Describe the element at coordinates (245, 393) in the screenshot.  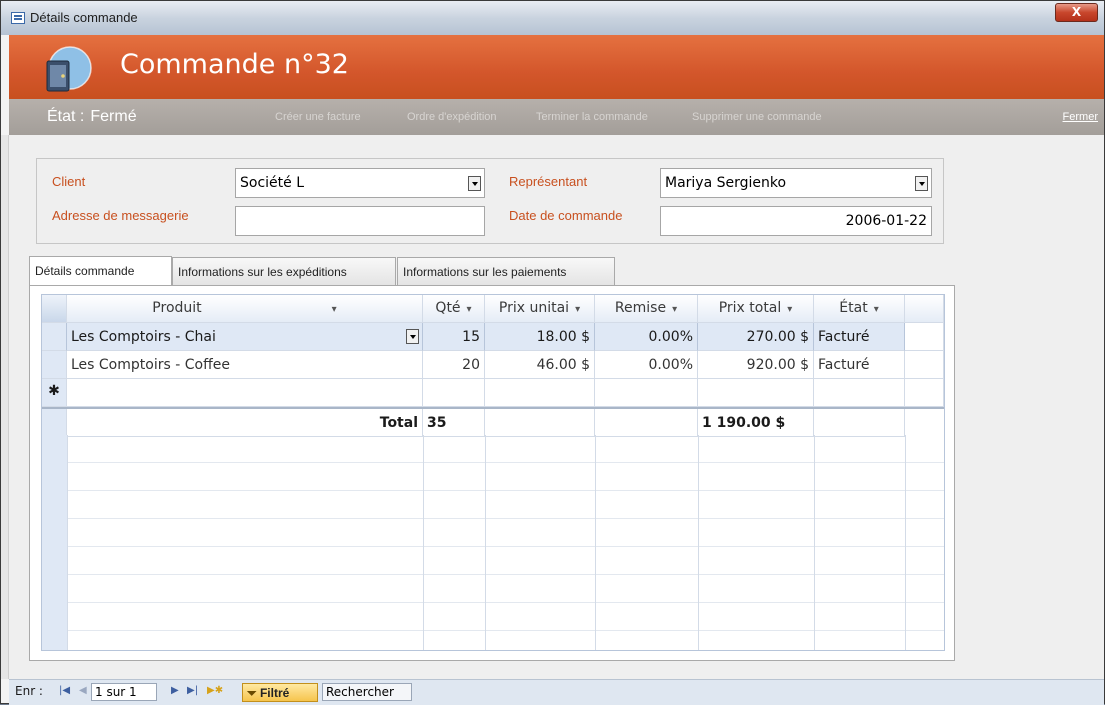
I see `cell-product` at that location.